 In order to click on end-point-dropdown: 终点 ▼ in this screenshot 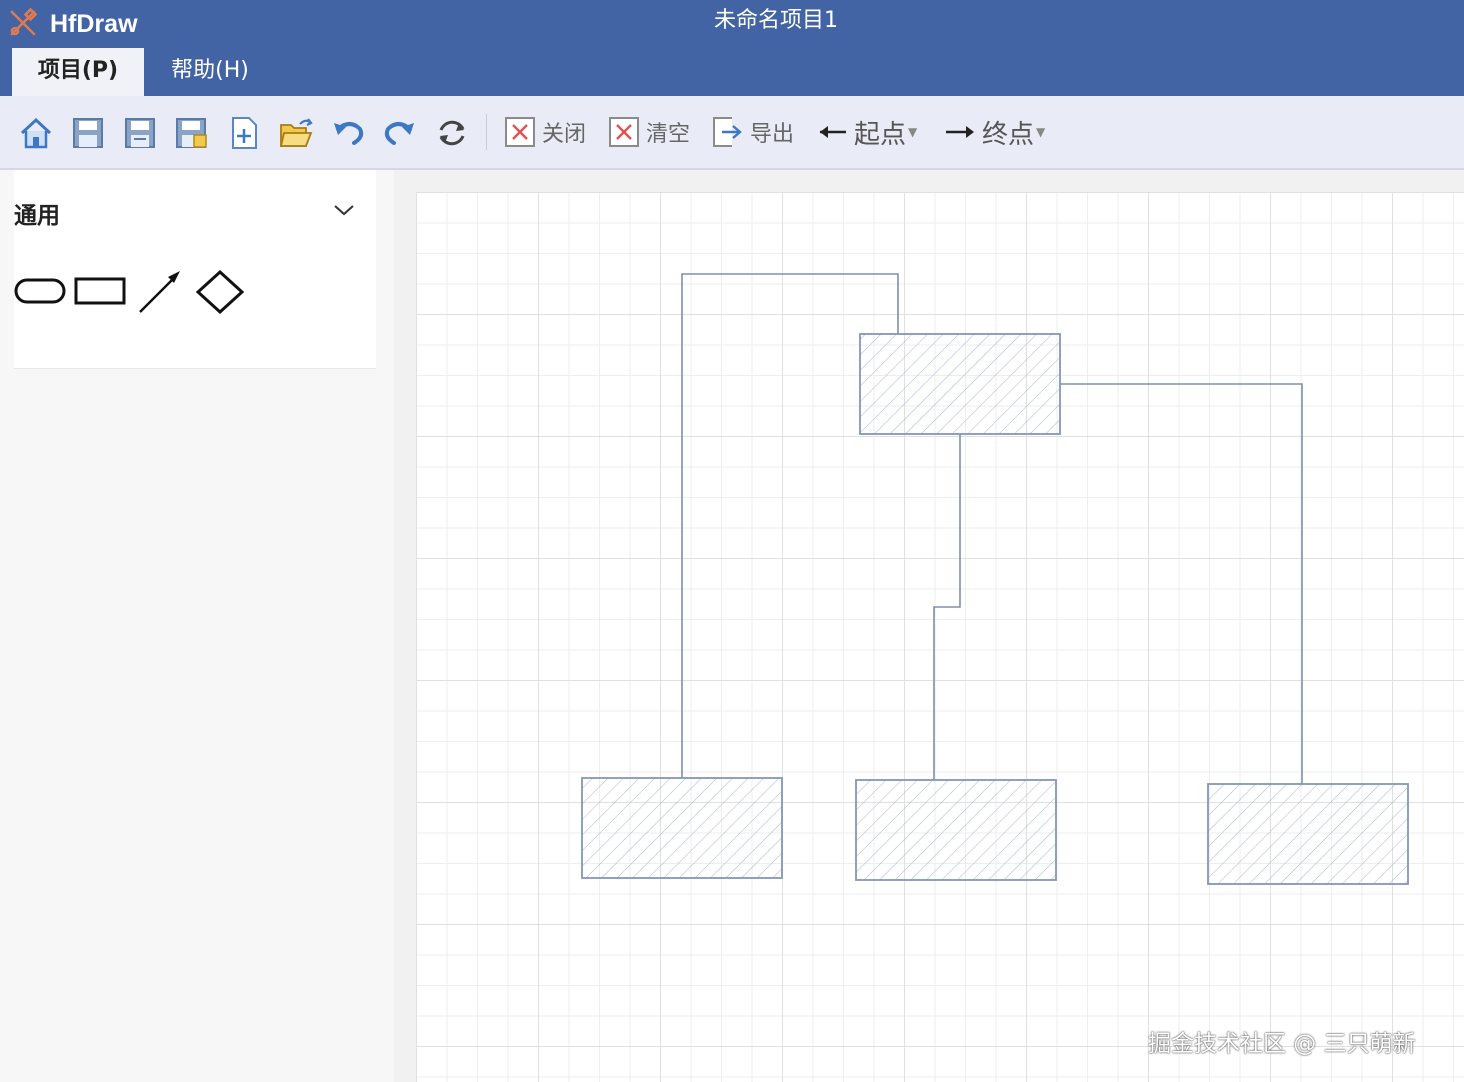, I will do `click(994, 132)`.